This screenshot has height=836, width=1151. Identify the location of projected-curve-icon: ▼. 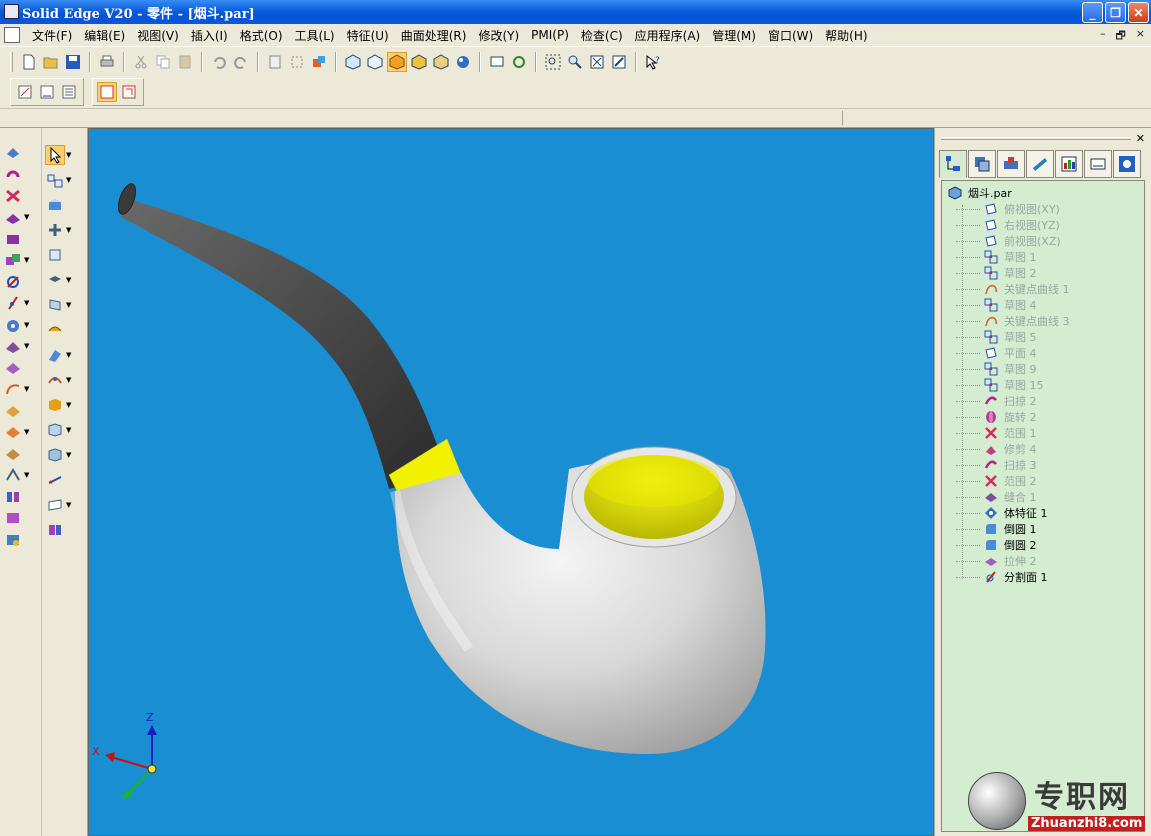
(60, 429).